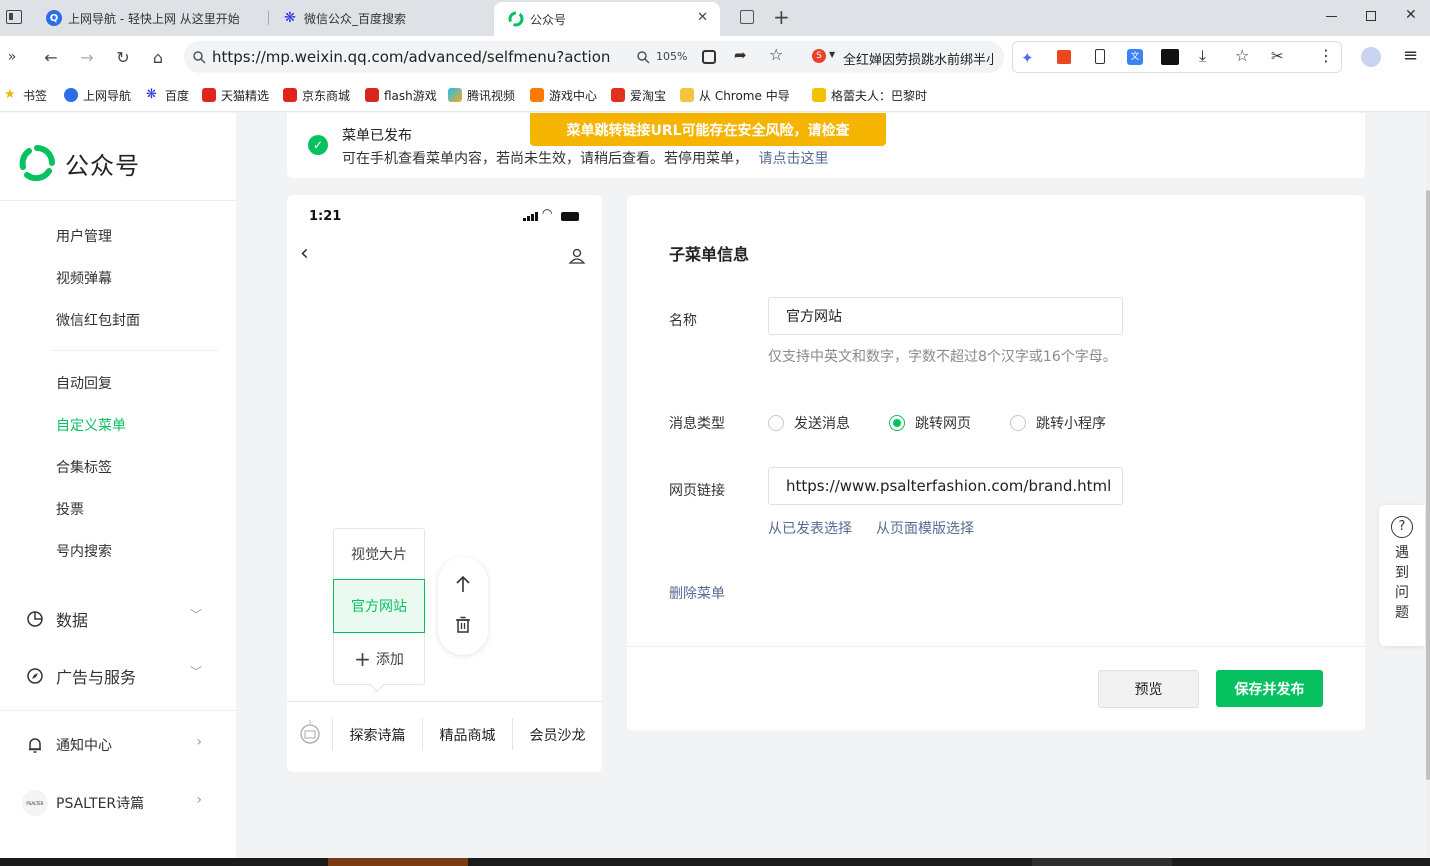 The image size is (1430, 866). Describe the element at coordinates (930, 423) in the screenshot. I see `radio-jump-webpage: 跳转网页` at that location.